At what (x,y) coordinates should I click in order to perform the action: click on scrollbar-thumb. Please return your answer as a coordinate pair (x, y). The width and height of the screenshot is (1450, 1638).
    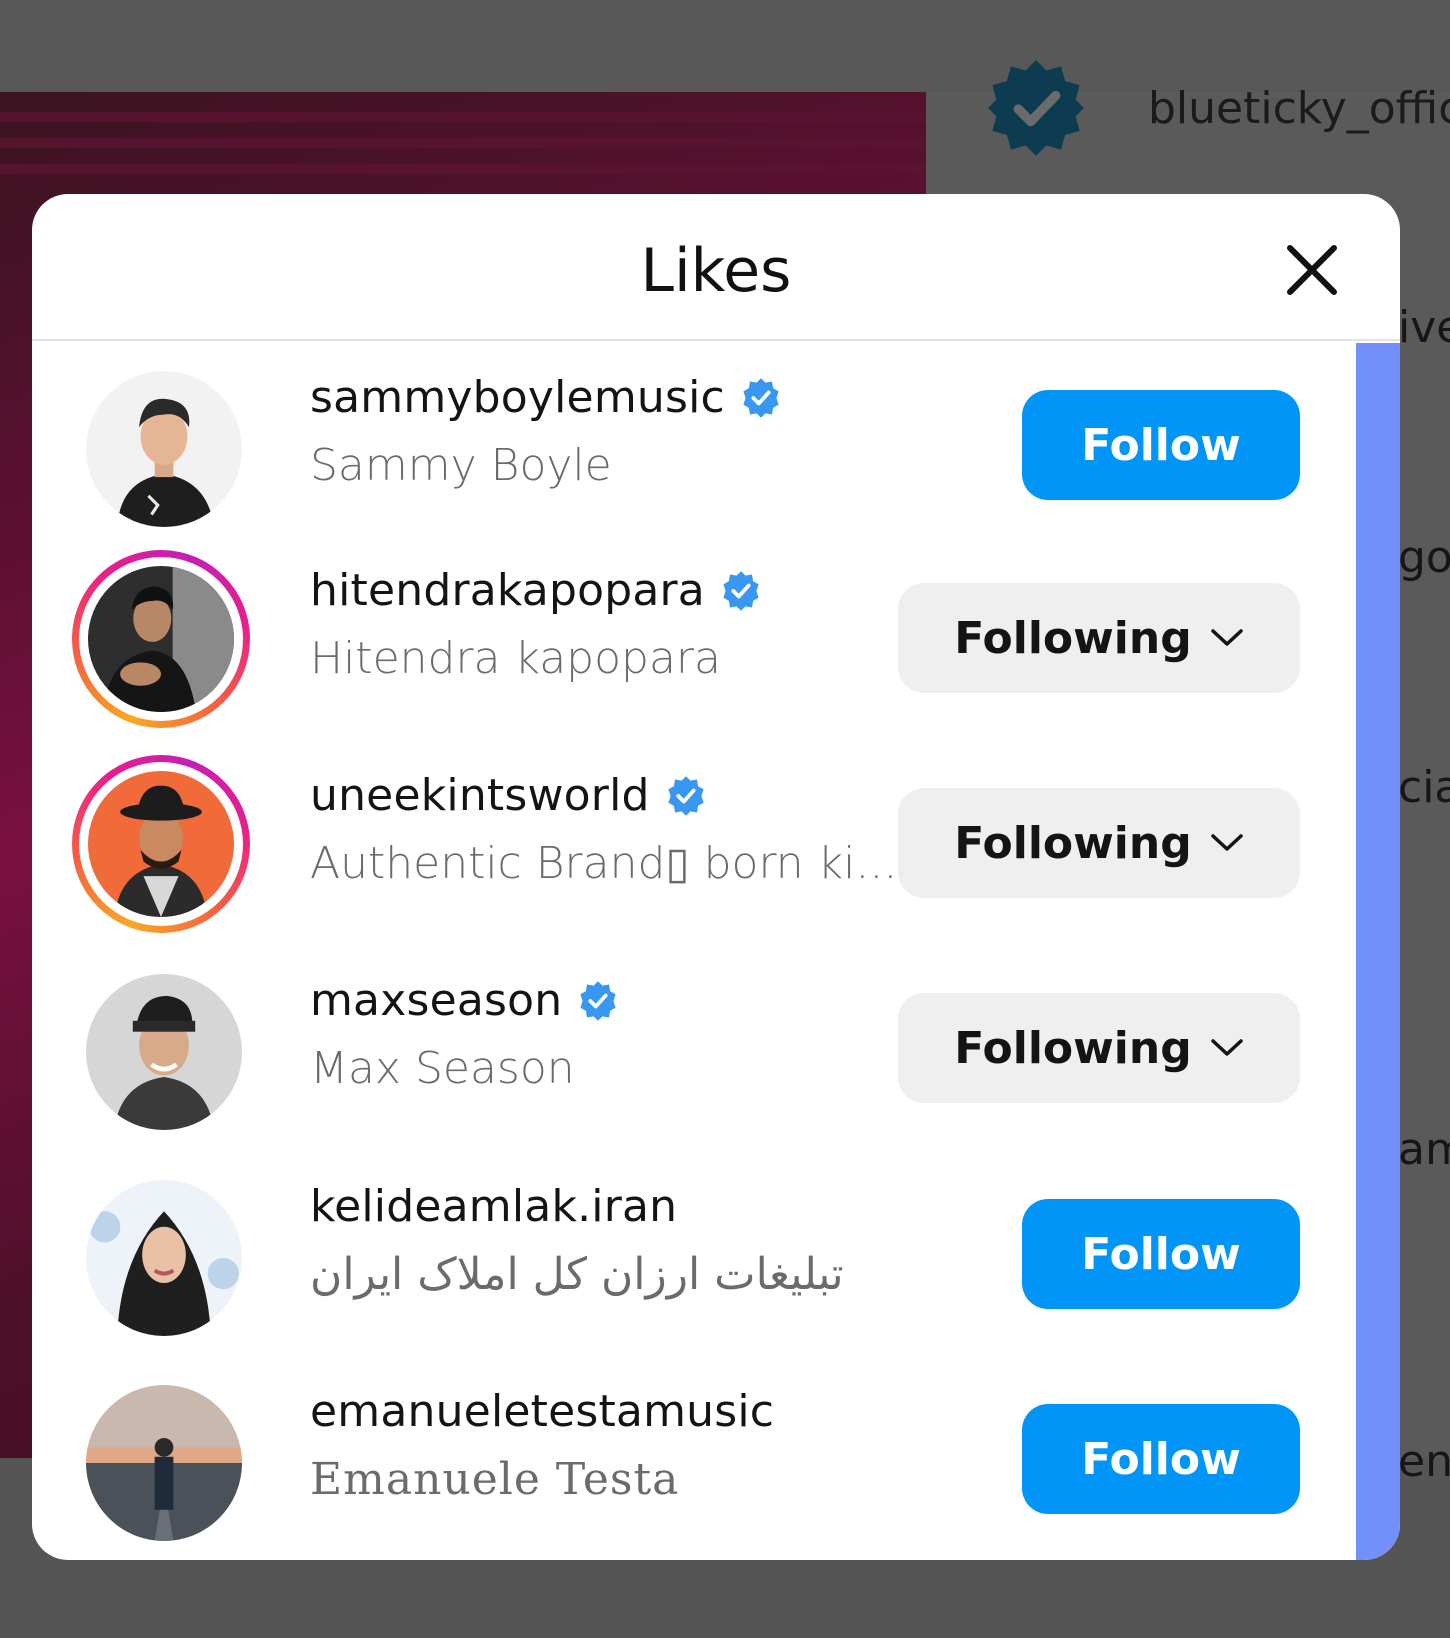
    Looking at the image, I should click on (1378, 951).